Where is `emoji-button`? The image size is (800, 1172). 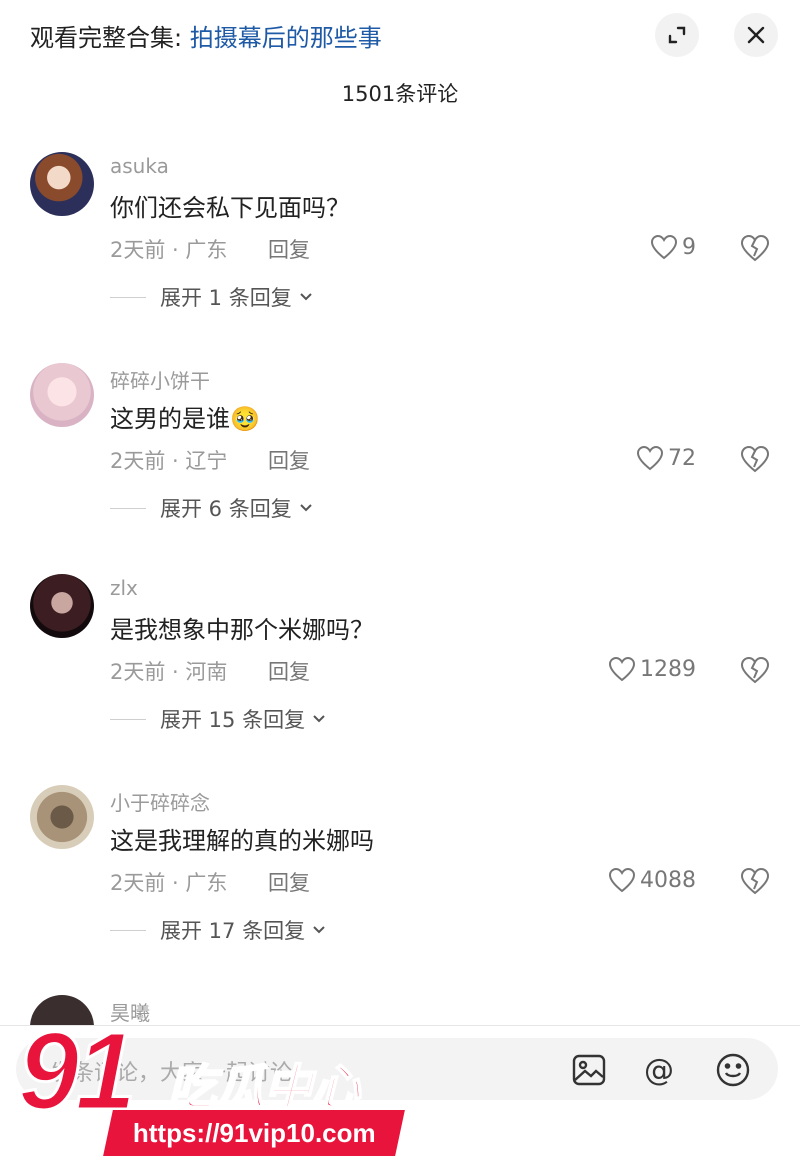
emoji-button is located at coordinates (733, 1070).